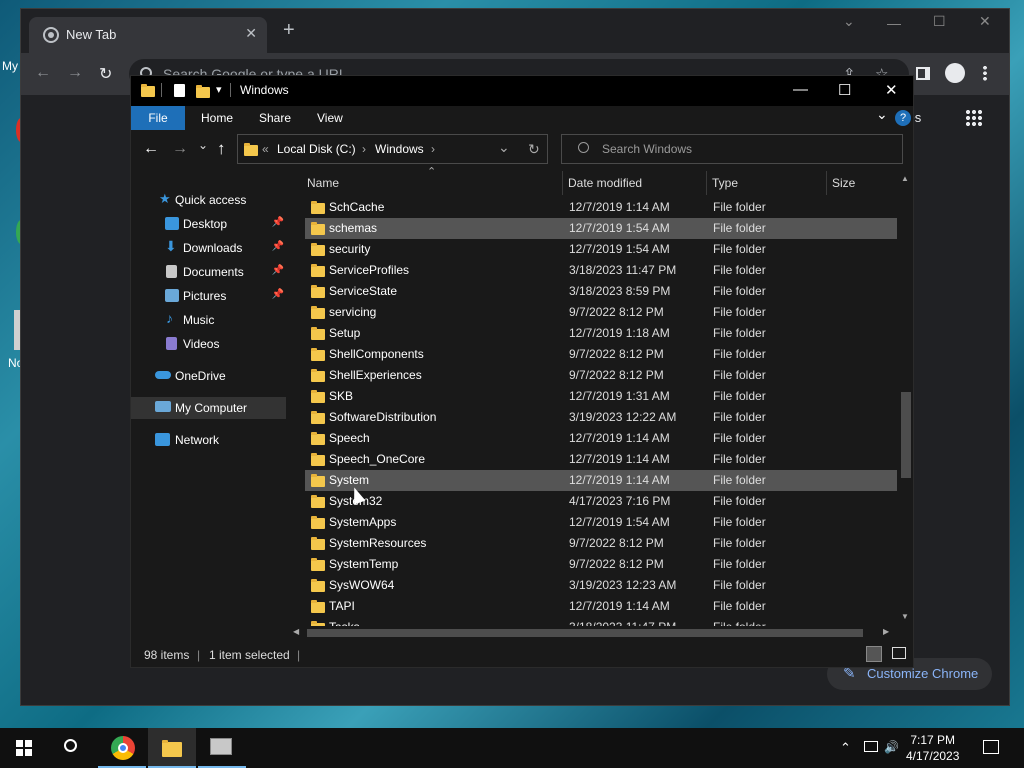 This screenshot has width=1024, height=768. What do you see at coordinates (601, 621) in the screenshot?
I see `table-row: Tasks3/18/2023 11:47 PMFile folder` at bounding box center [601, 621].